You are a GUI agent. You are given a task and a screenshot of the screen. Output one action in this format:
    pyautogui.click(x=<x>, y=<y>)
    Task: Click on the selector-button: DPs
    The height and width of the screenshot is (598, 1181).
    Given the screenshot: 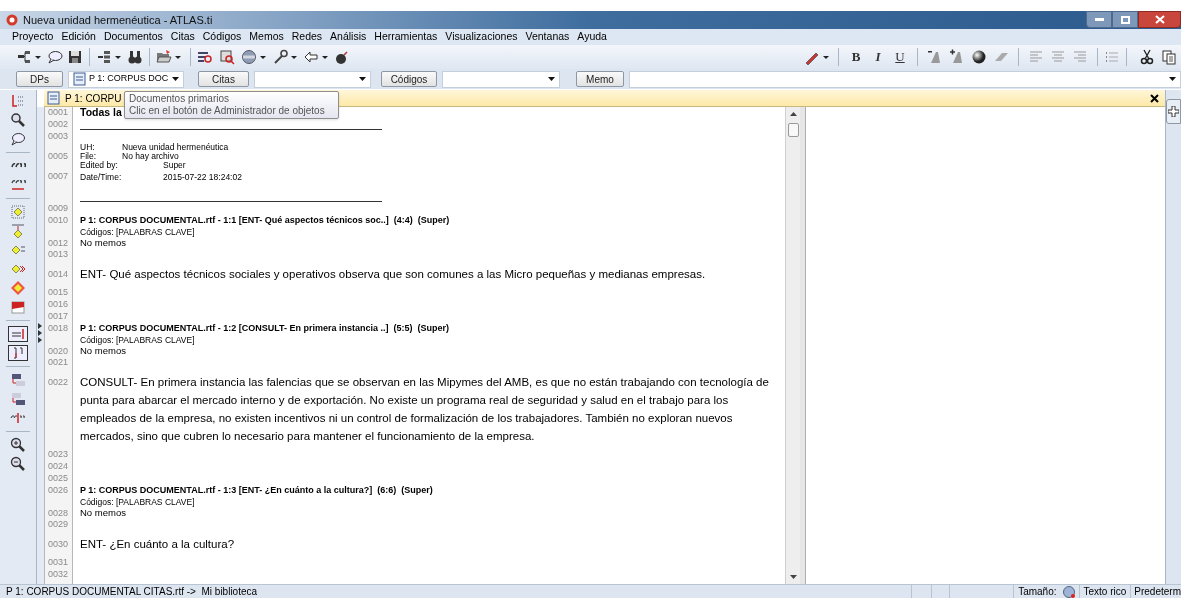 What is the action you would take?
    pyautogui.click(x=39, y=79)
    